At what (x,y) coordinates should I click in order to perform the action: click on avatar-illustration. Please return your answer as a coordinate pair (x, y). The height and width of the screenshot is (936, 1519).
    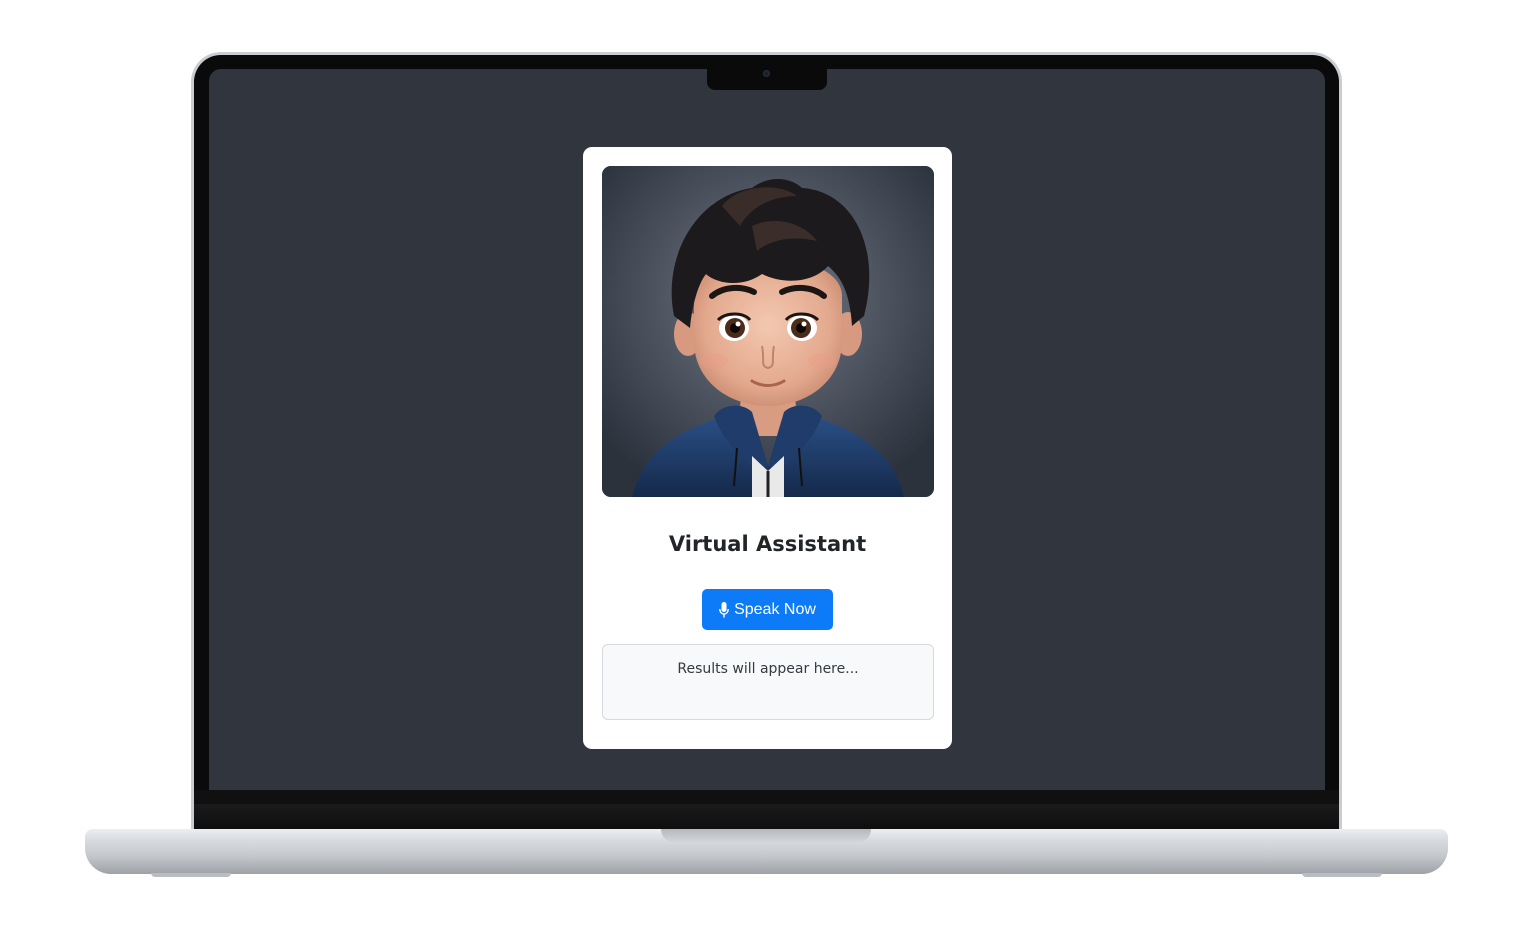
    Looking at the image, I should click on (768, 331).